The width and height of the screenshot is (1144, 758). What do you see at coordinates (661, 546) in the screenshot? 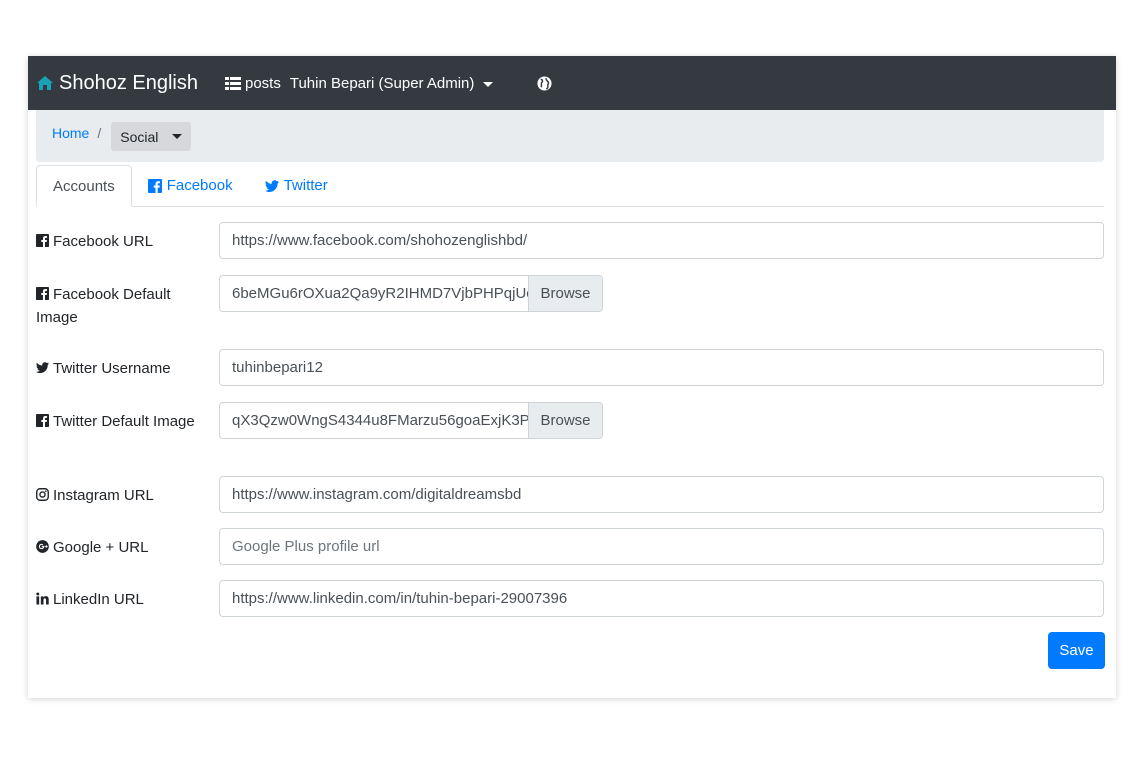
I see `google-url-input` at bounding box center [661, 546].